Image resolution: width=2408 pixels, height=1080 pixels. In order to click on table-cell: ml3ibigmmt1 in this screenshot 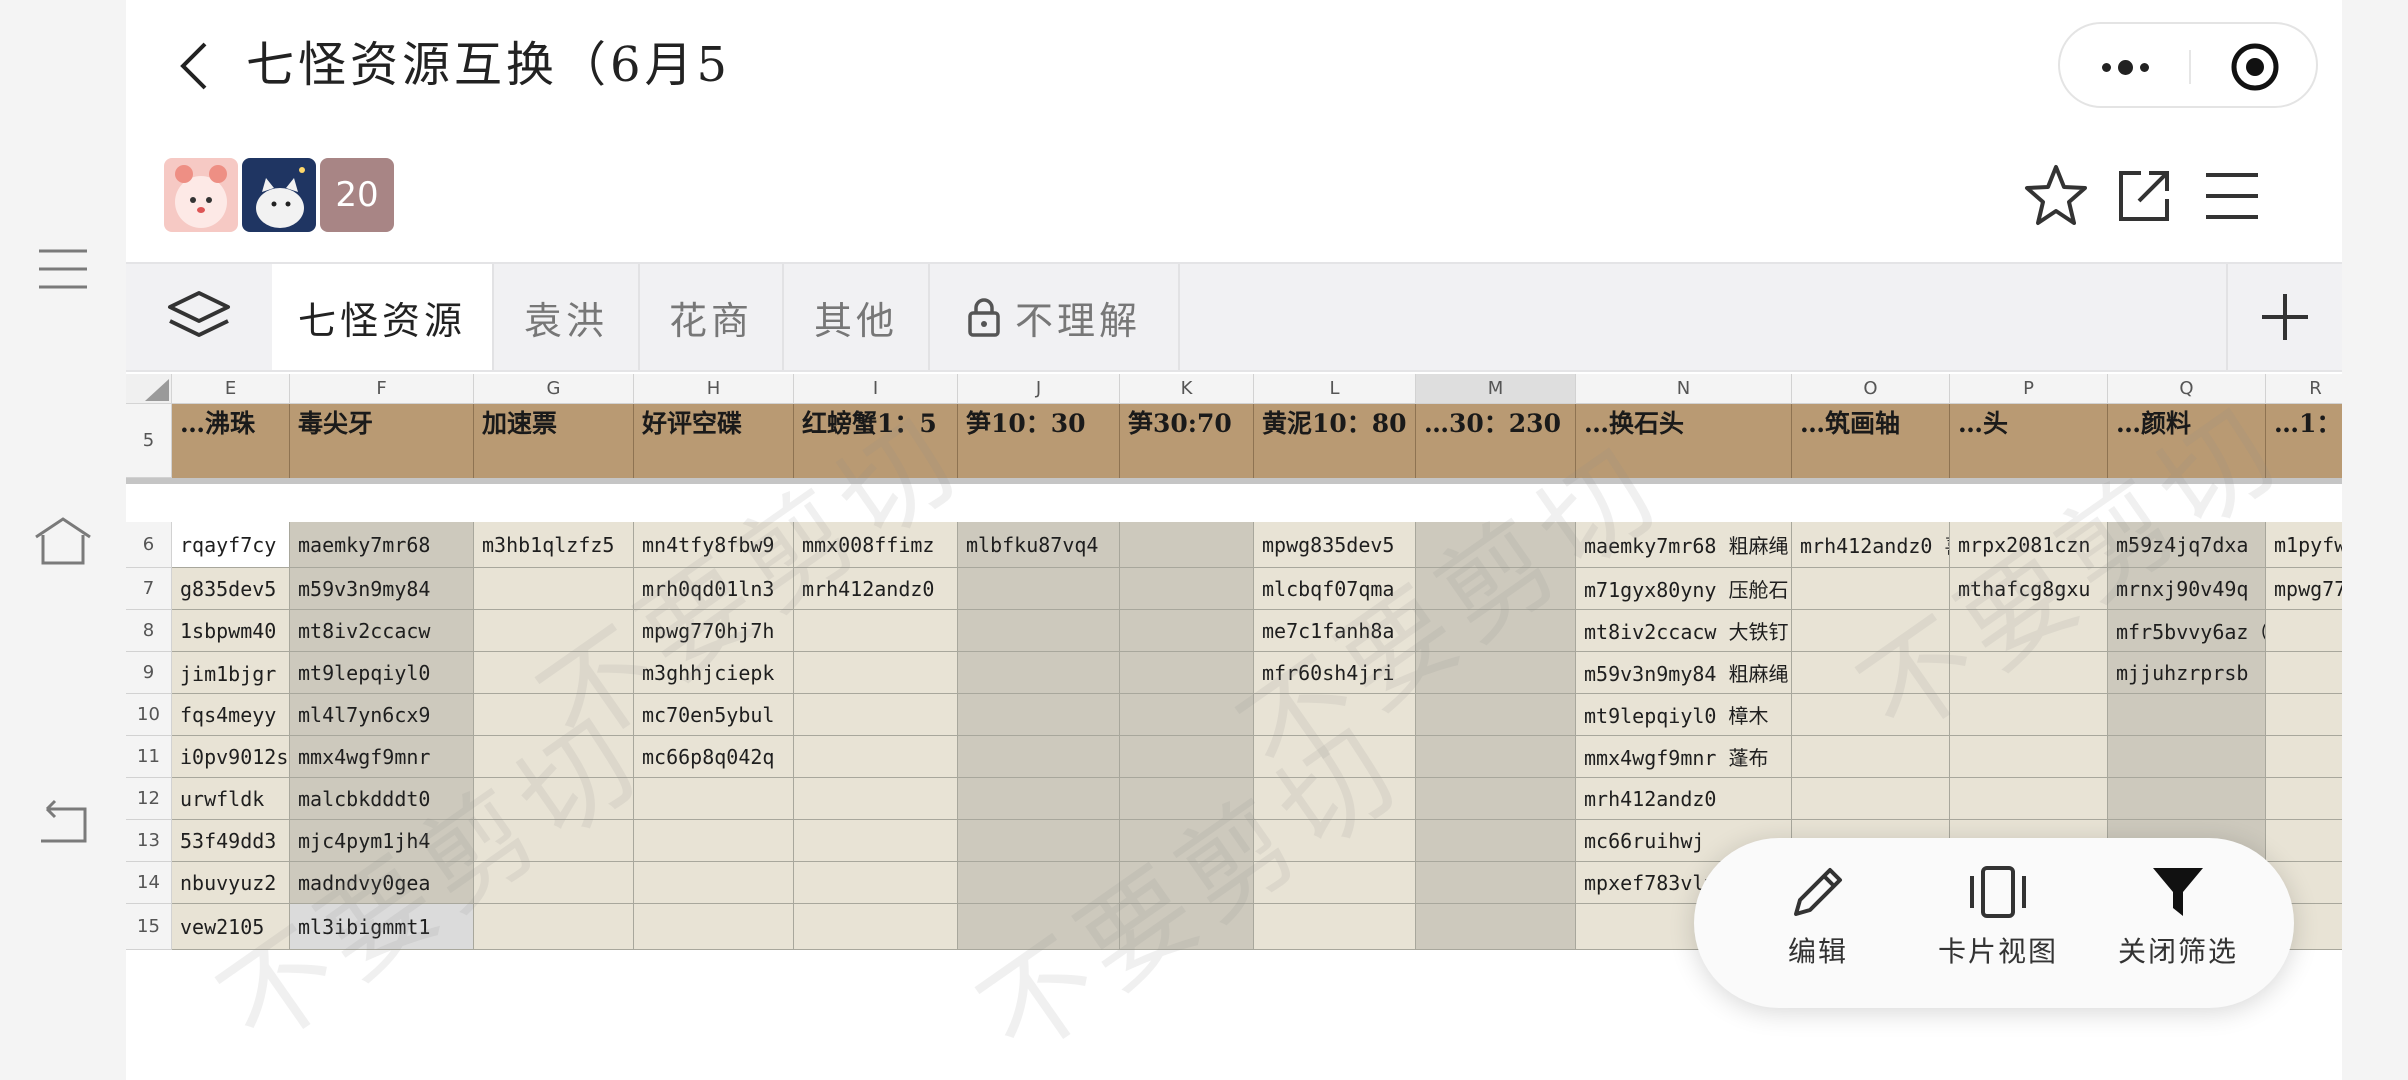, I will do `click(382, 927)`.